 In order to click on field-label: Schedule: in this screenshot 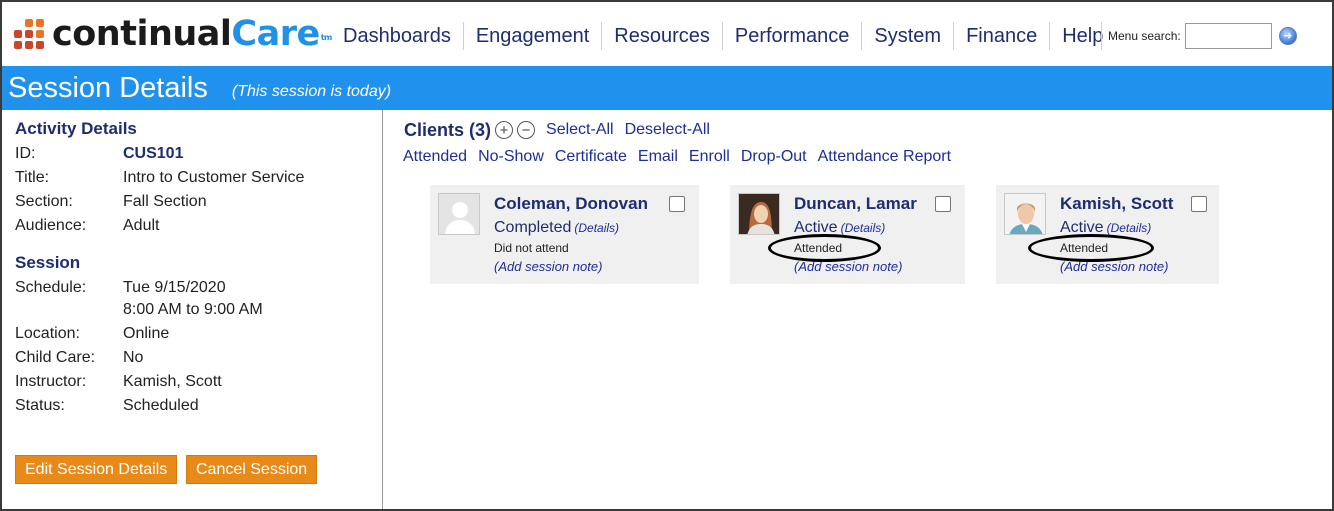, I will do `click(51, 287)`.